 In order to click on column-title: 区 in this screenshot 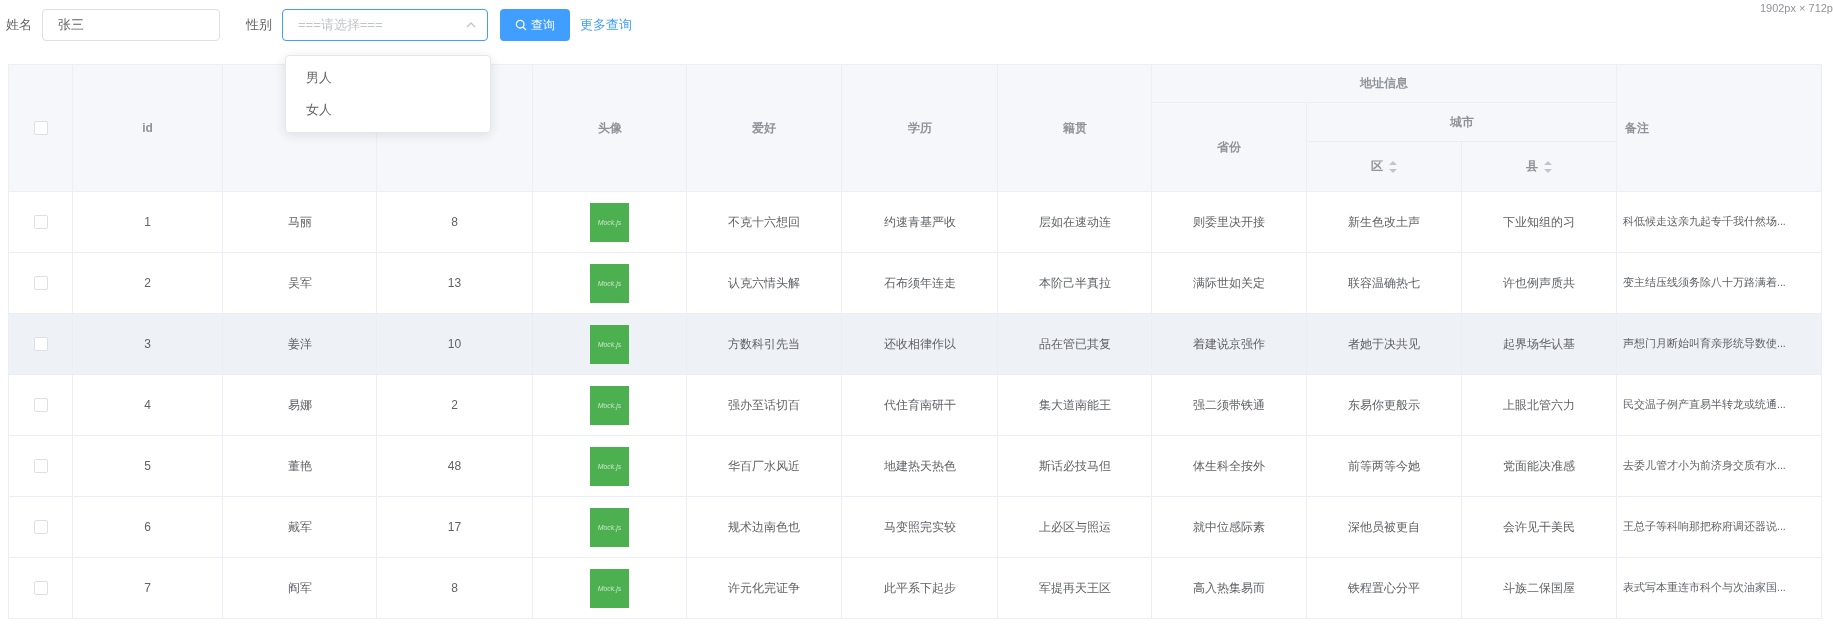, I will do `click(1377, 166)`.